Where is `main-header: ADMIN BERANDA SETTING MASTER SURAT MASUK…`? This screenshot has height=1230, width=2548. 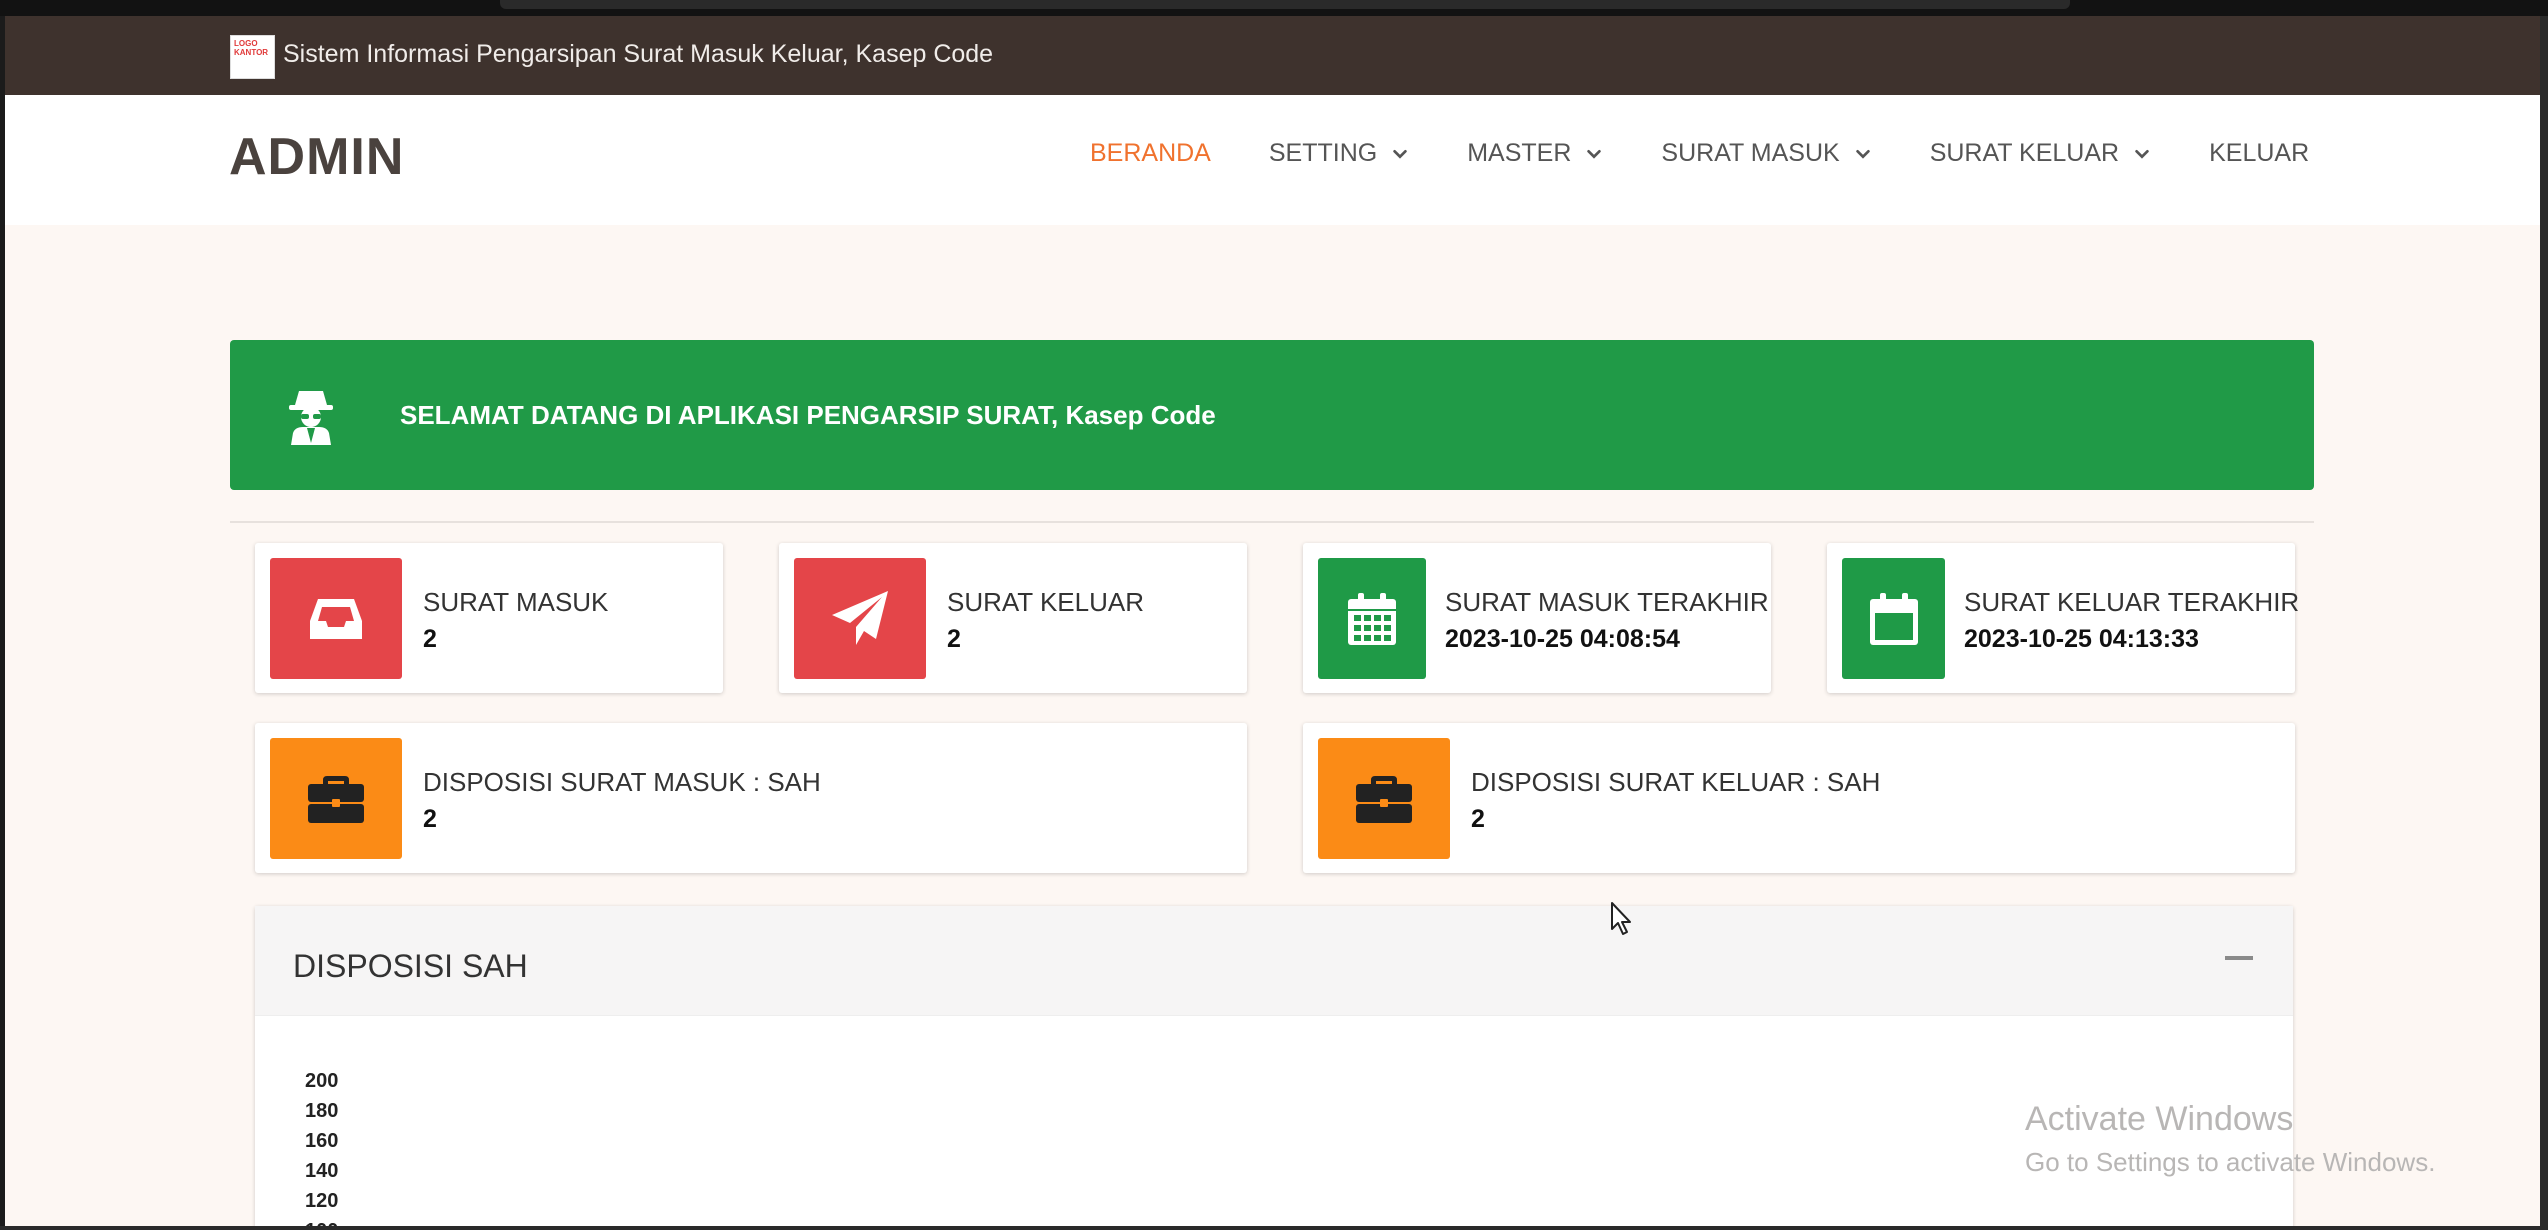 main-header: ADMIN BERANDA SETTING MASTER SURAT MASUK… is located at coordinates (1272, 160).